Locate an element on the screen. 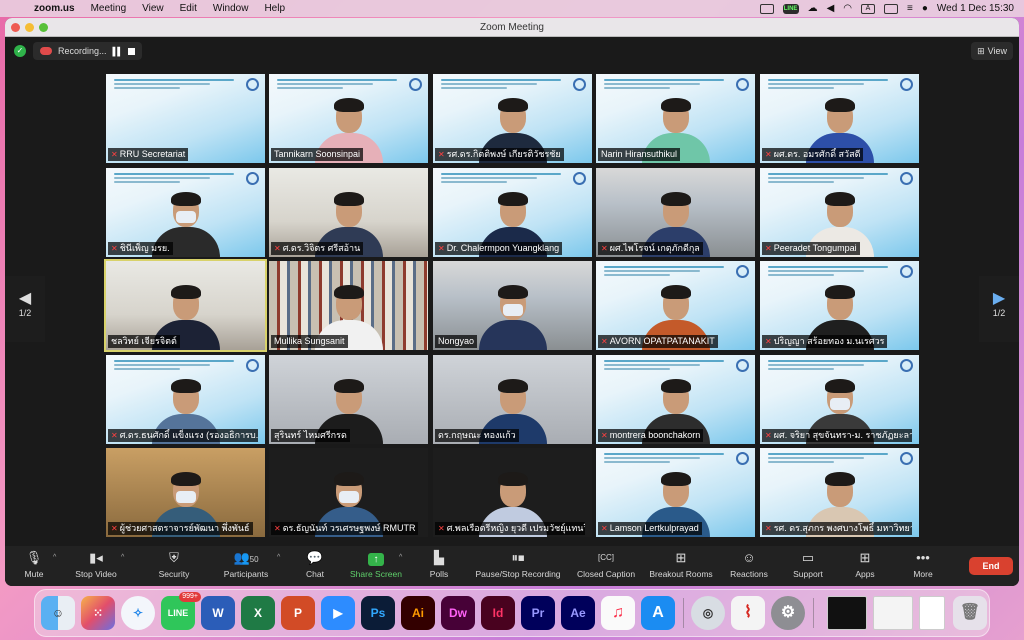  excel-icon: X is located at coordinates (258, 613).